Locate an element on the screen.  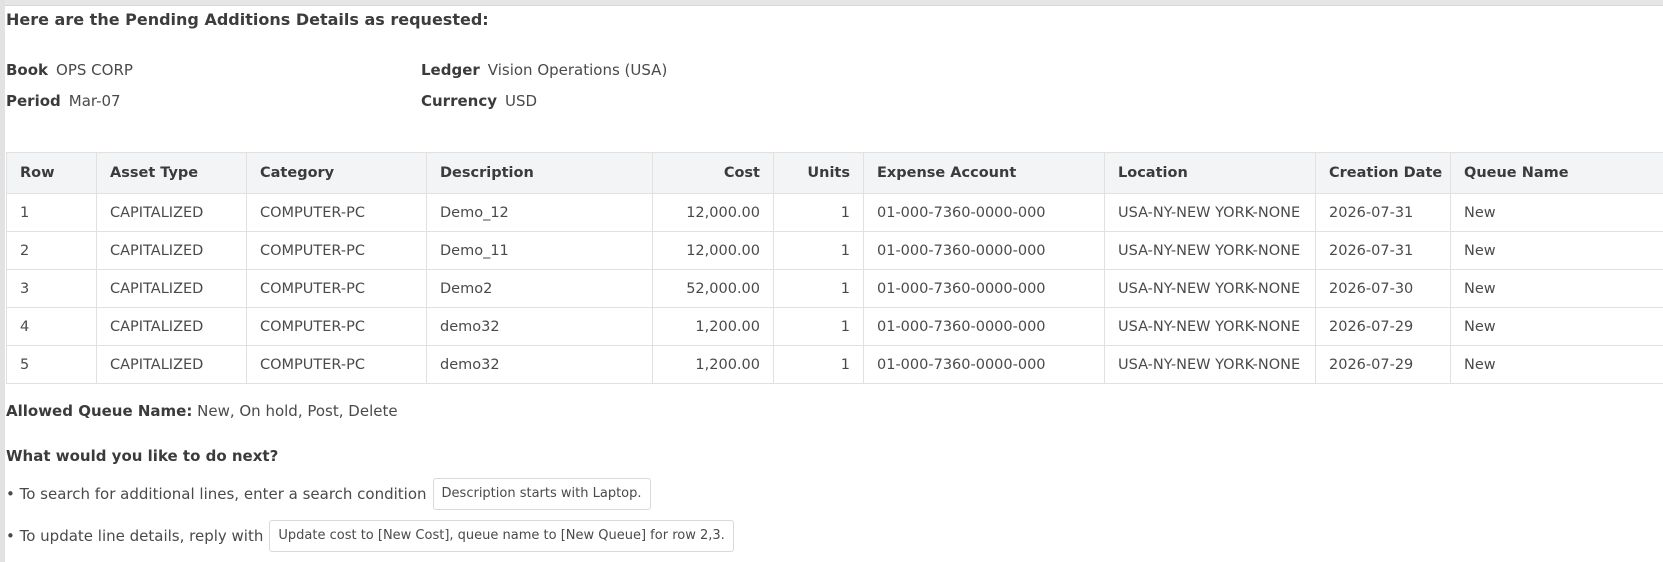
book-label: Book is located at coordinates (27, 70).